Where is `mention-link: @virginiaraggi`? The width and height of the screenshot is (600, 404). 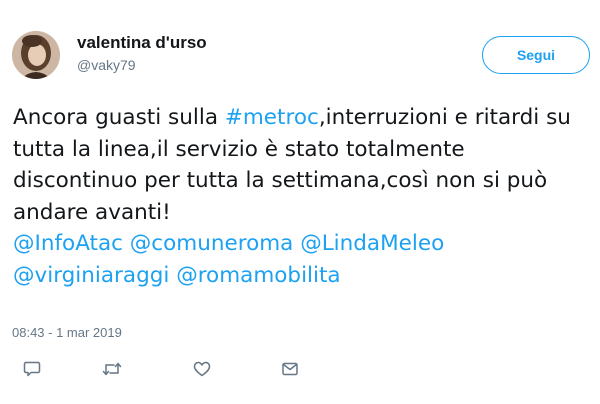 mention-link: @virginiaraggi is located at coordinates (91, 275).